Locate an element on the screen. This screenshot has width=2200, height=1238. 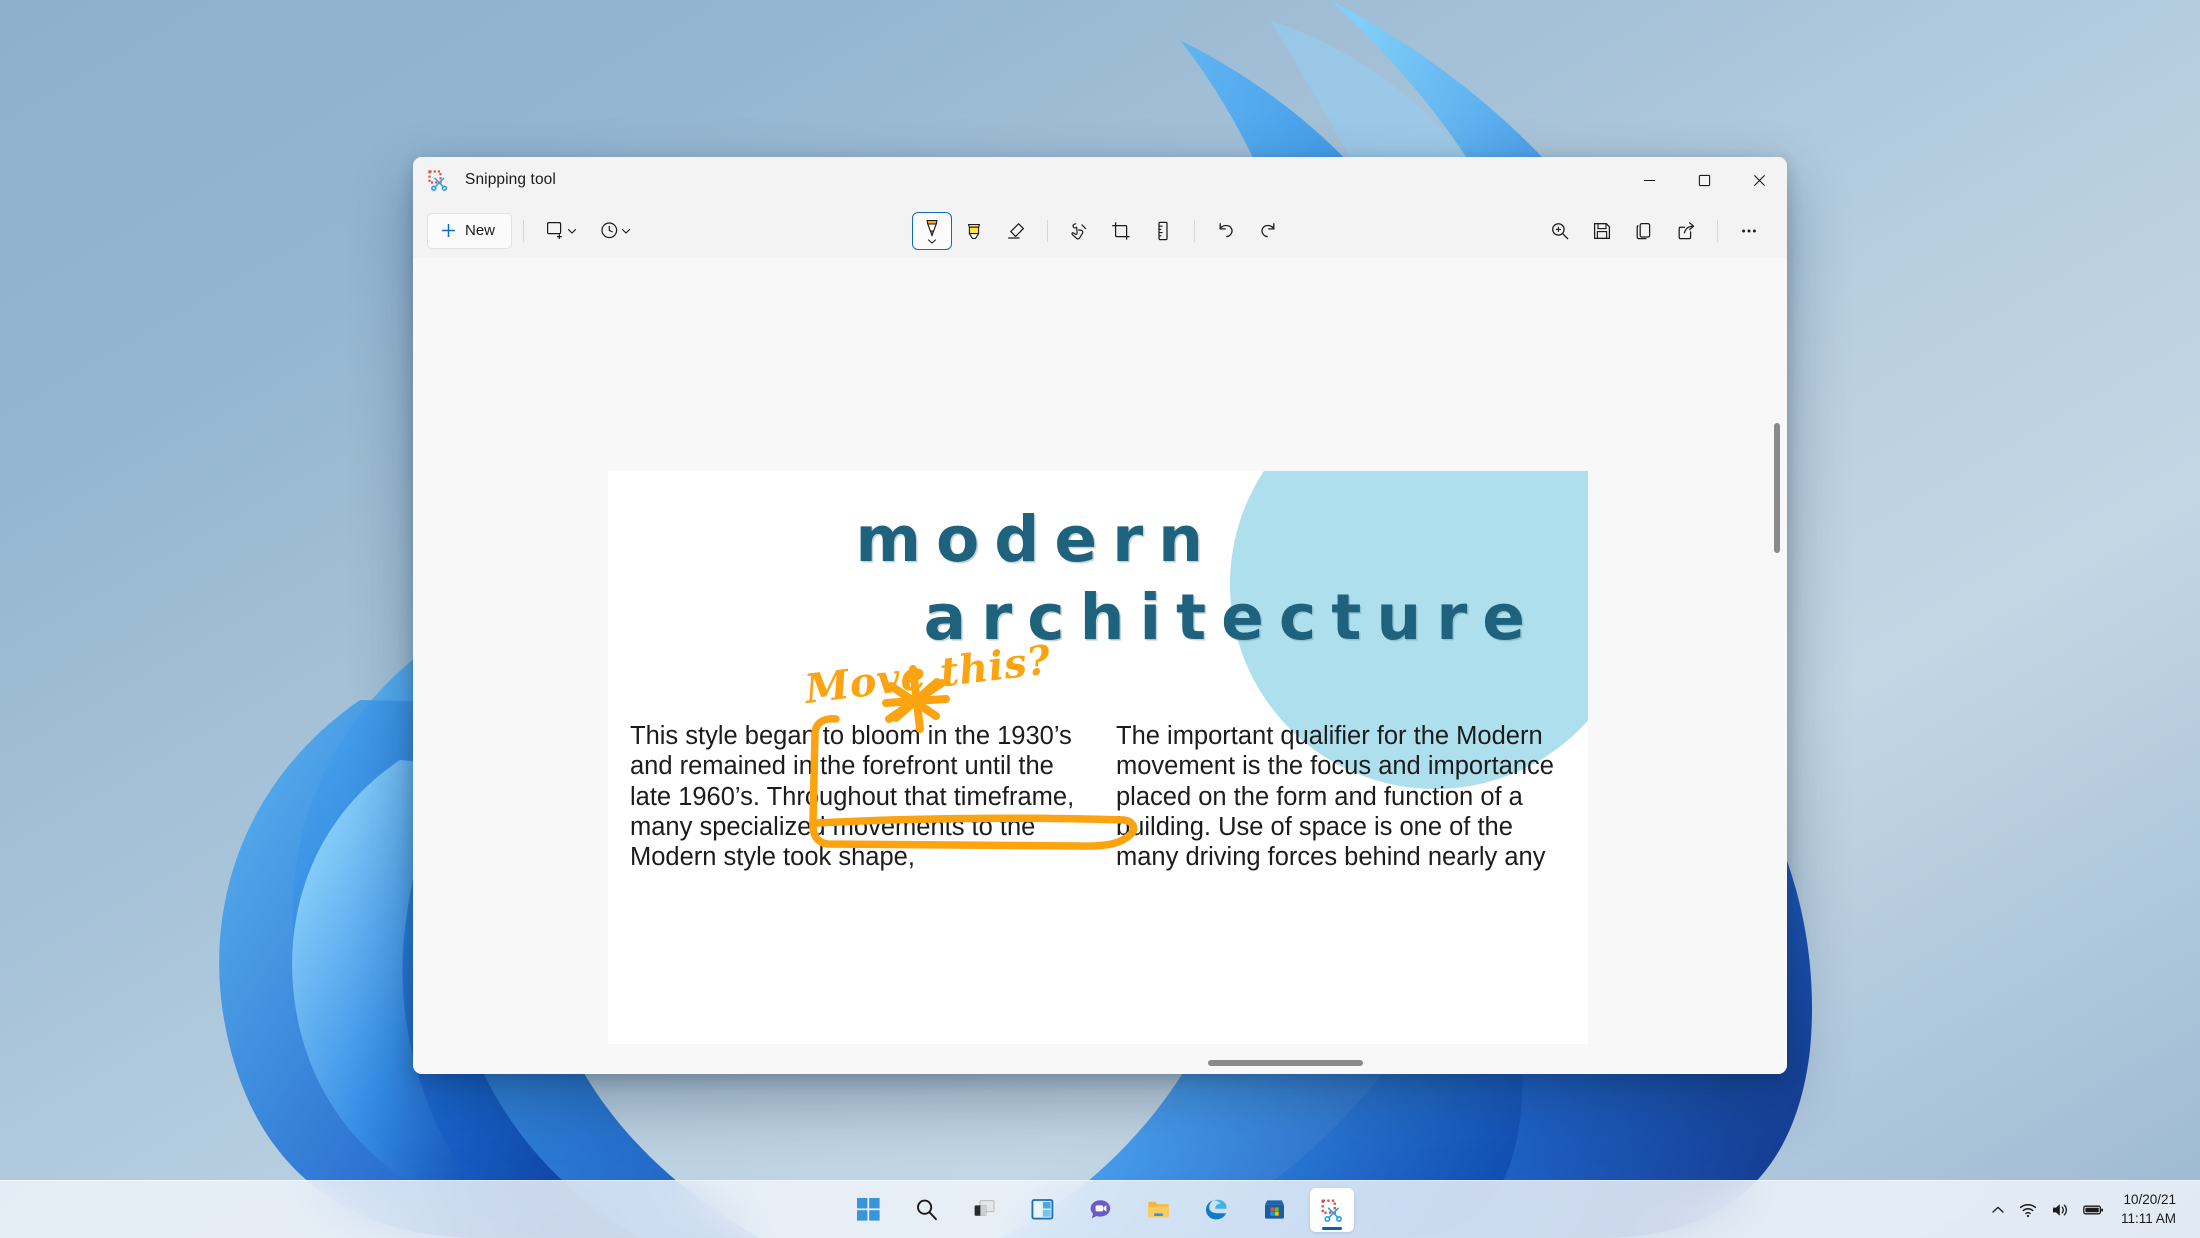
folder-icon is located at coordinates (1158, 1209).